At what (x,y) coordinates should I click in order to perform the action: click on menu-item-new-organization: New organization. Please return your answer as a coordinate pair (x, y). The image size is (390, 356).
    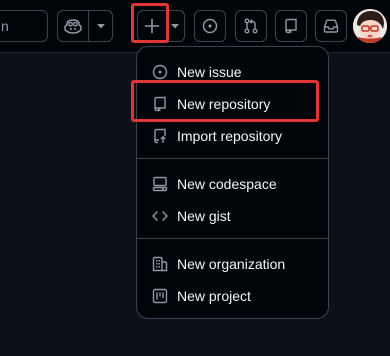
    Looking at the image, I should click on (232, 264).